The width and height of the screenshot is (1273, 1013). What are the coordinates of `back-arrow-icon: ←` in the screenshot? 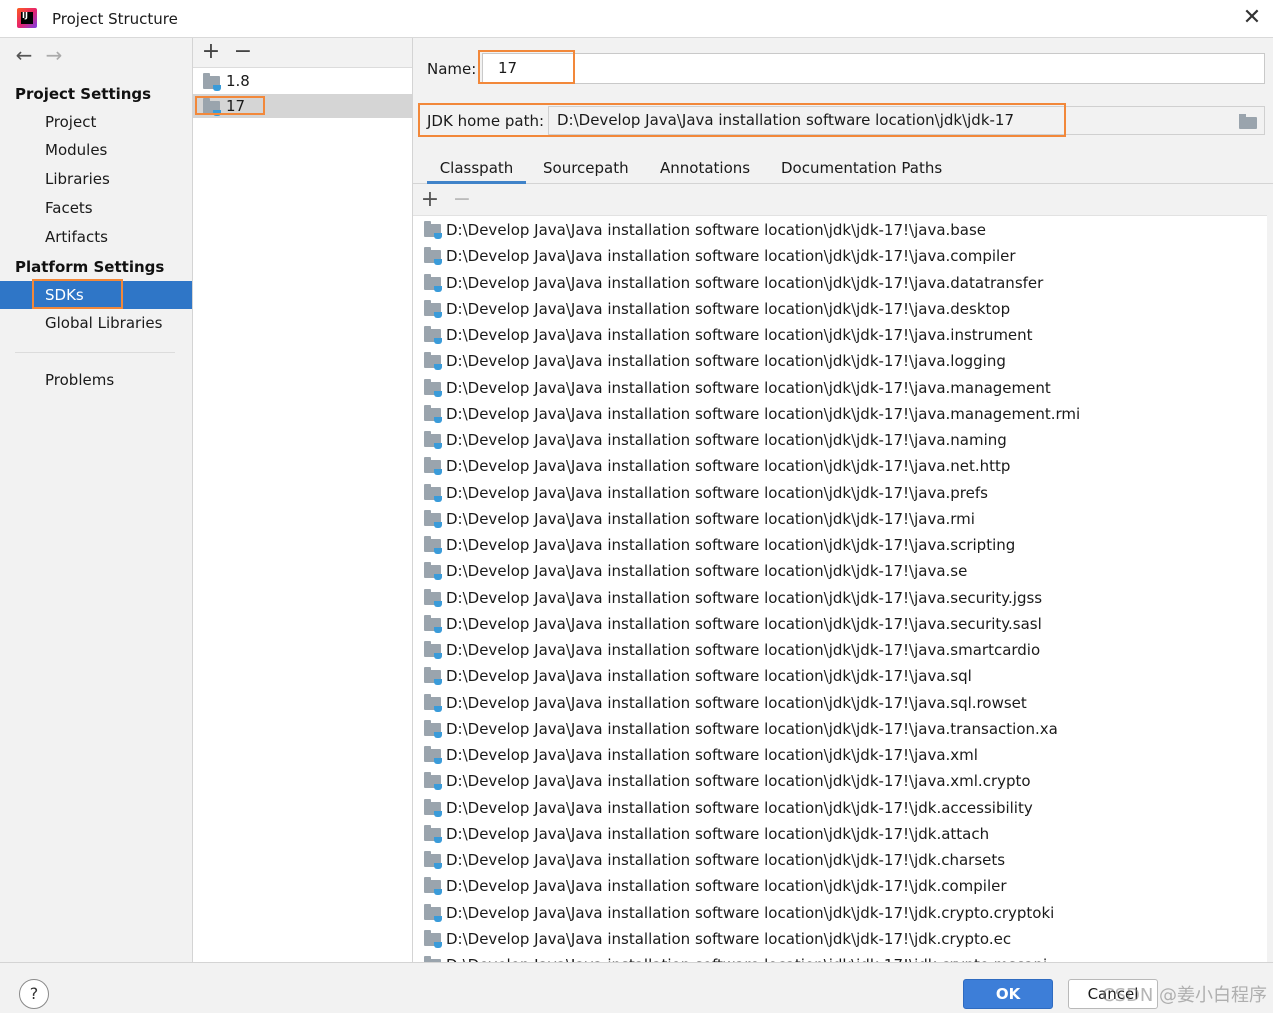 It's located at (24, 55).